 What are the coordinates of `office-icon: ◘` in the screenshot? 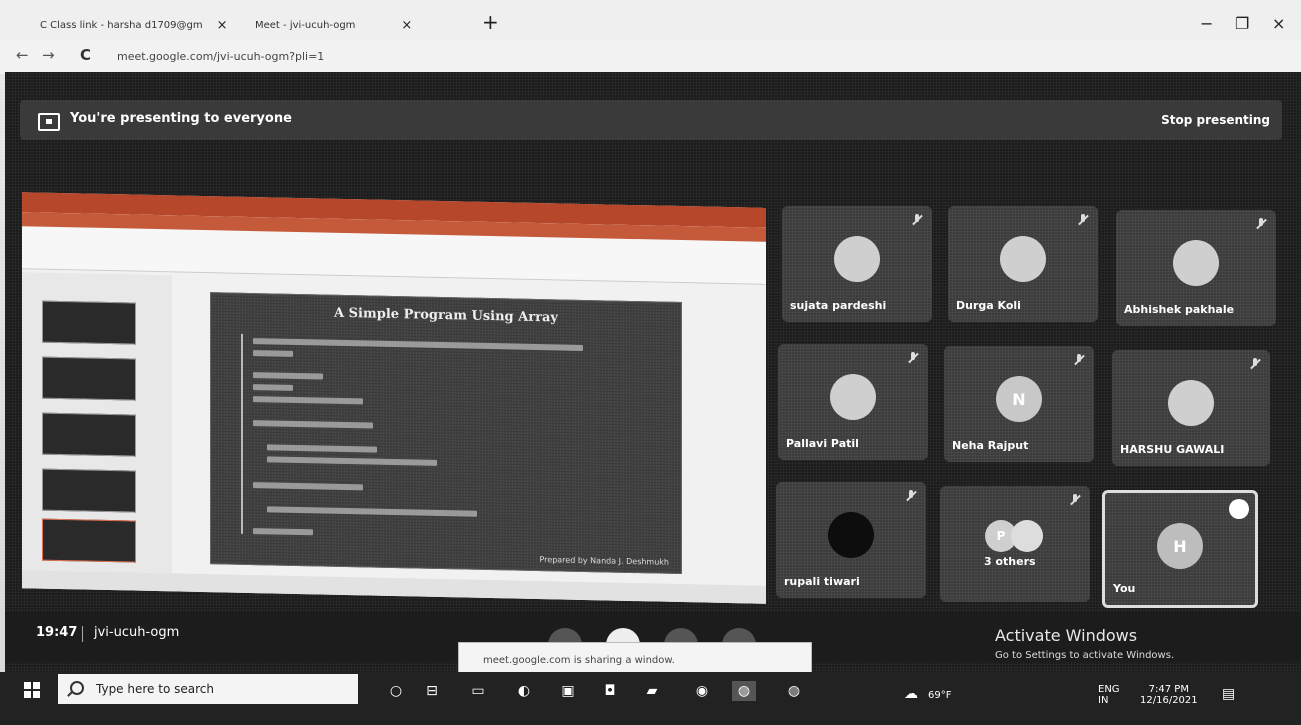 It's located at (610, 691).